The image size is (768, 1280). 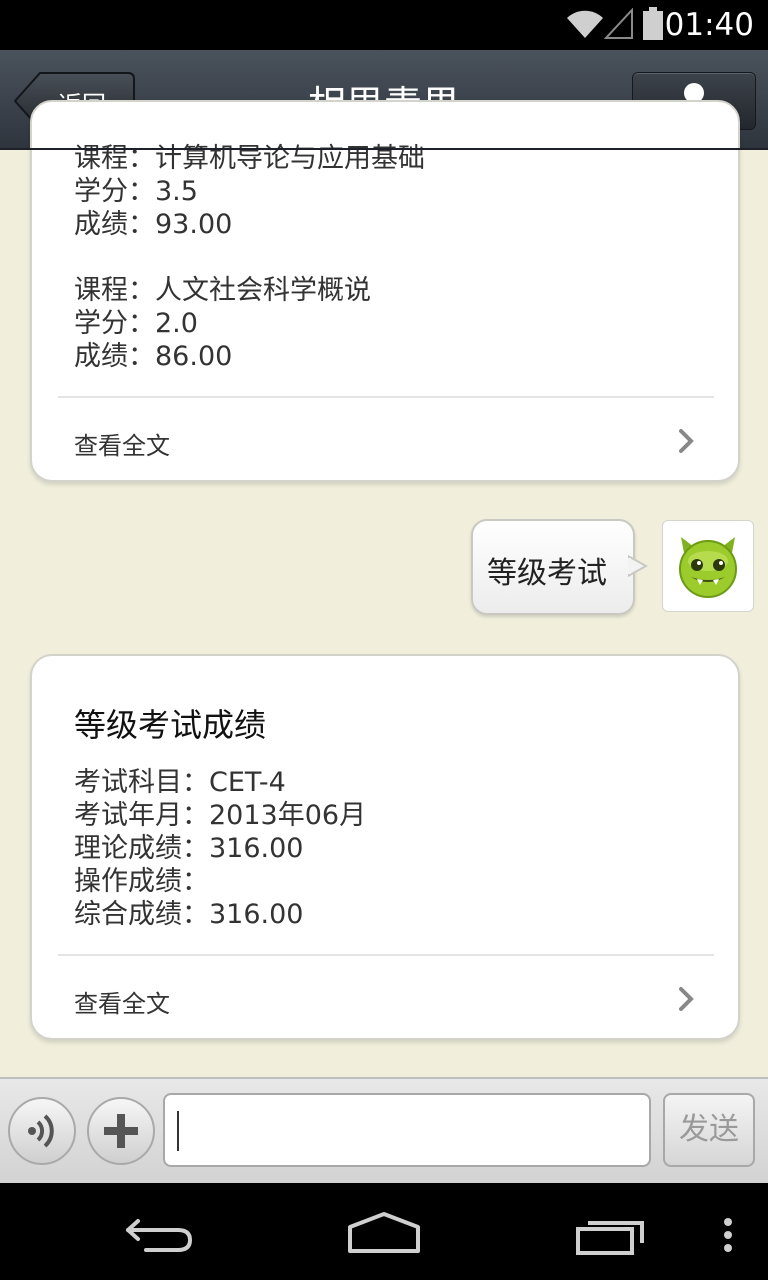 What do you see at coordinates (153, 224) in the screenshot?
I see `card-line: 成绩：93.00` at bounding box center [153, 224].